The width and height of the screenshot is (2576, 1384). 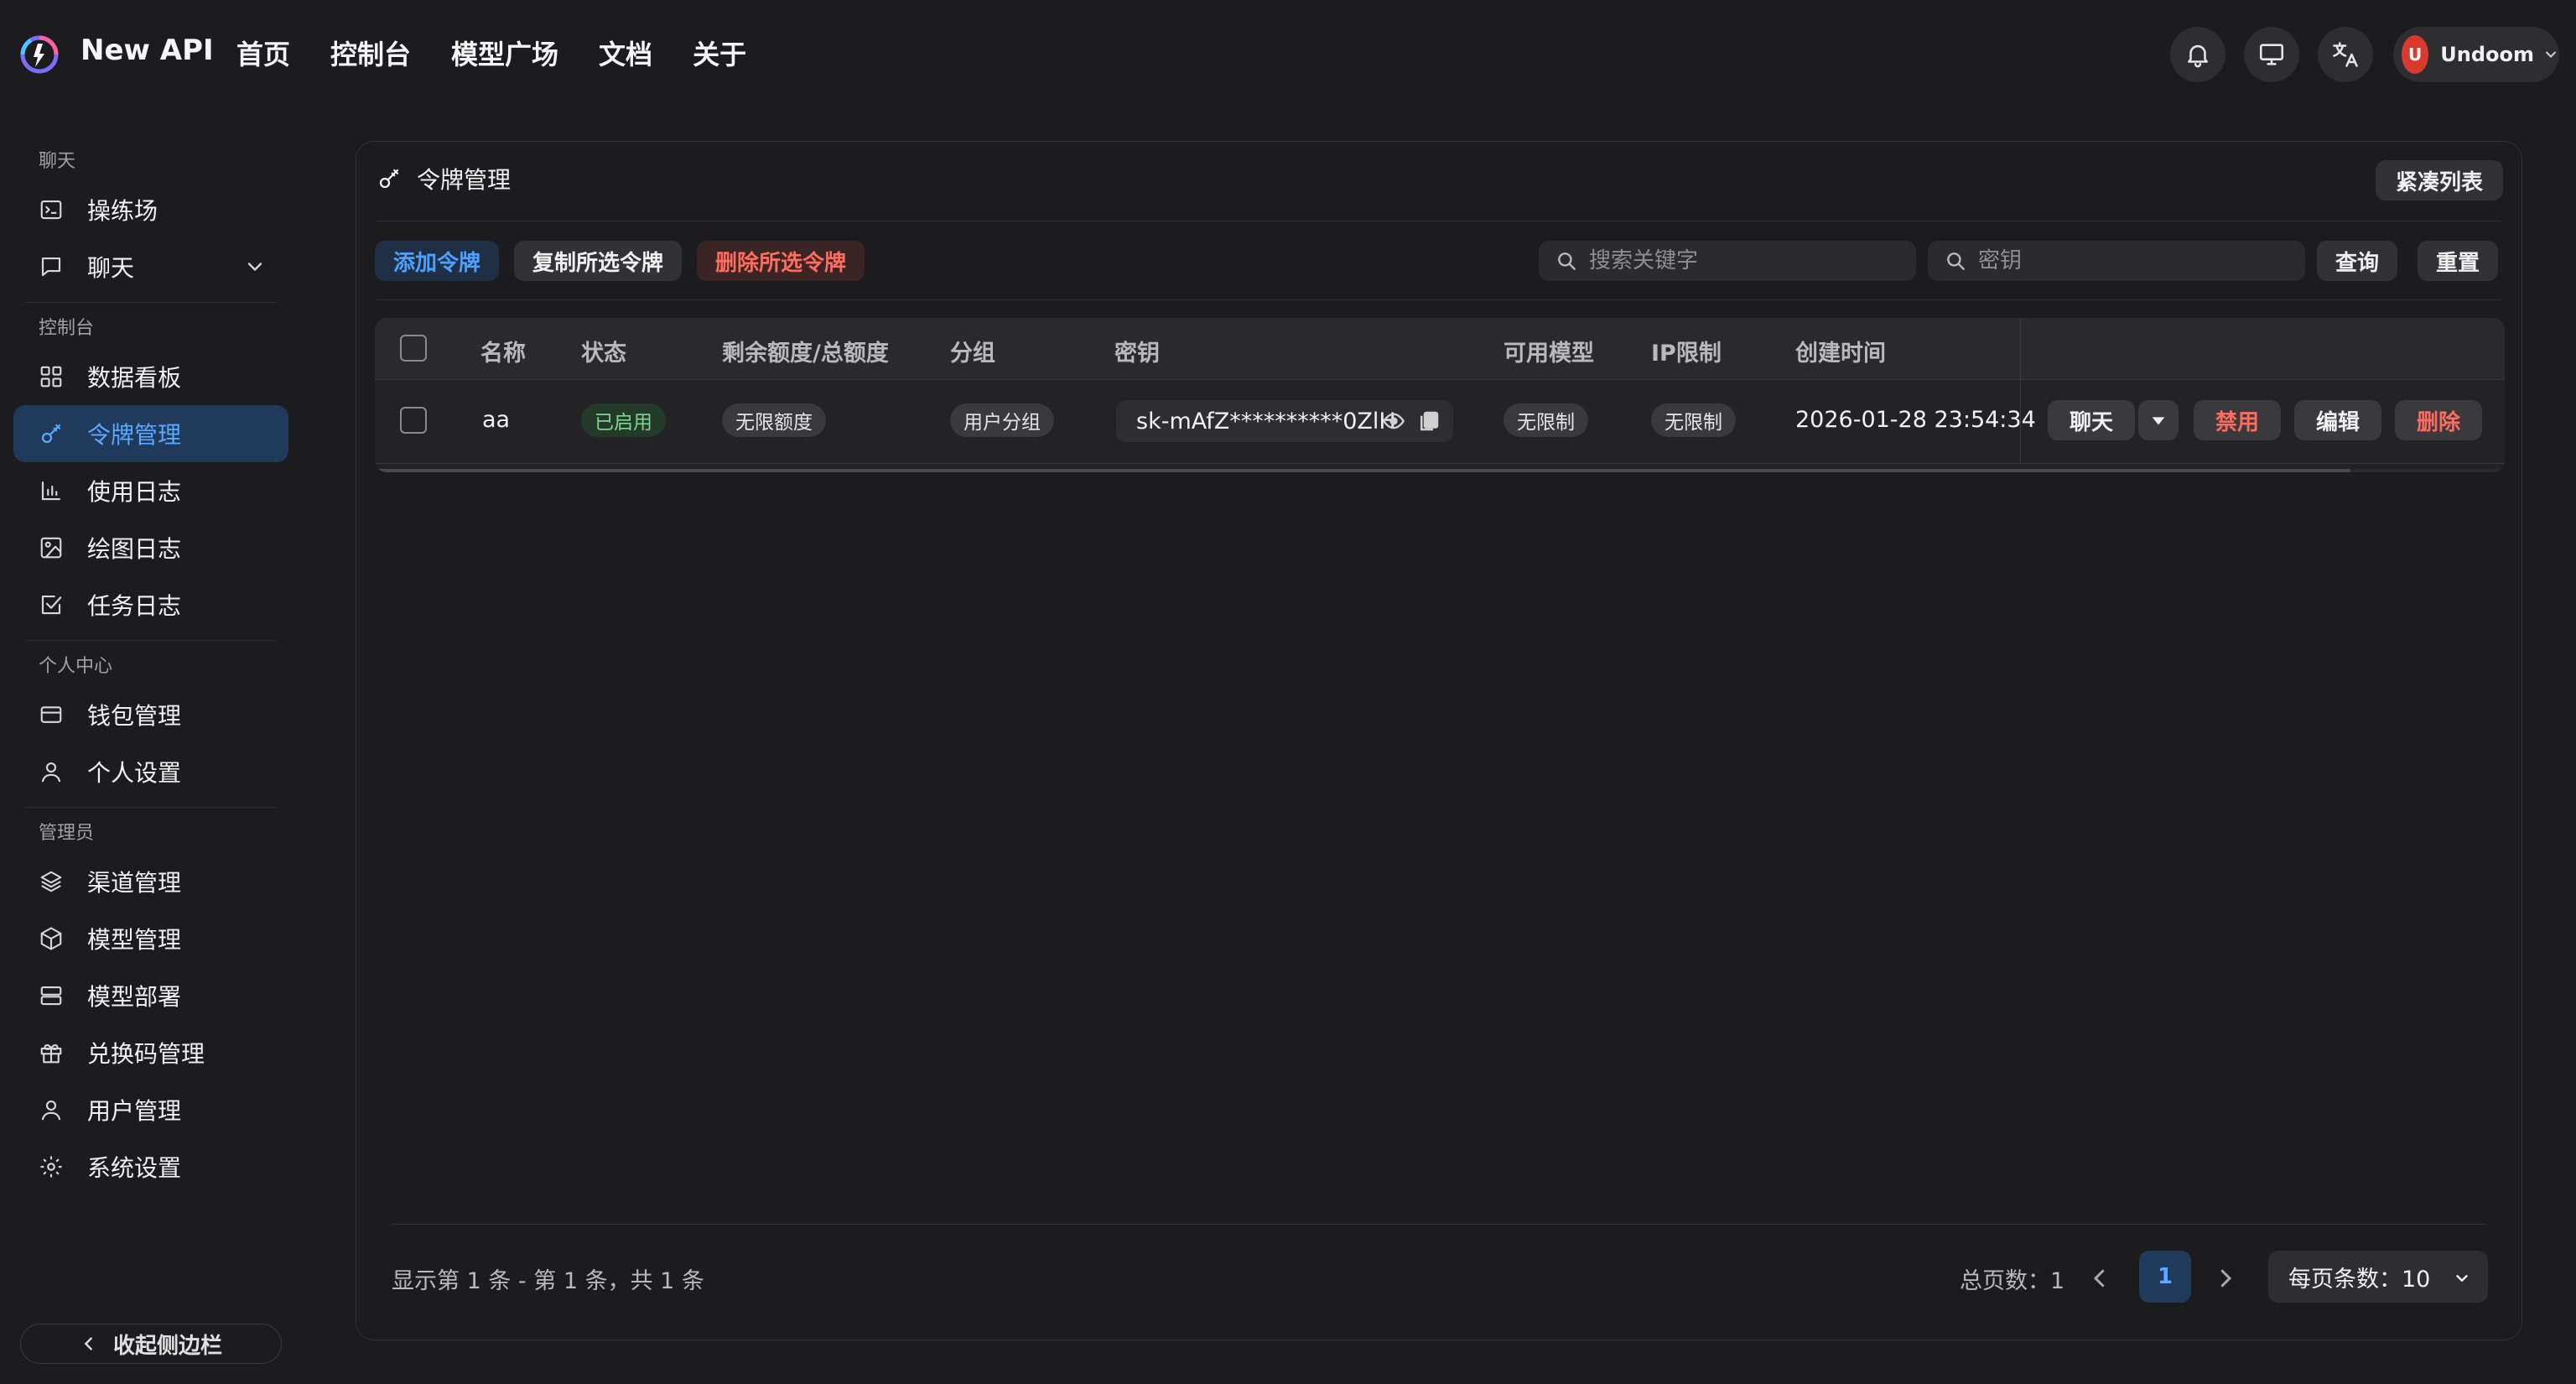 What do you see at coordinates (1840, 351) in the screenshot?
I see `column-header-created-time: 创建时间` at bounding box center [1840, 351].